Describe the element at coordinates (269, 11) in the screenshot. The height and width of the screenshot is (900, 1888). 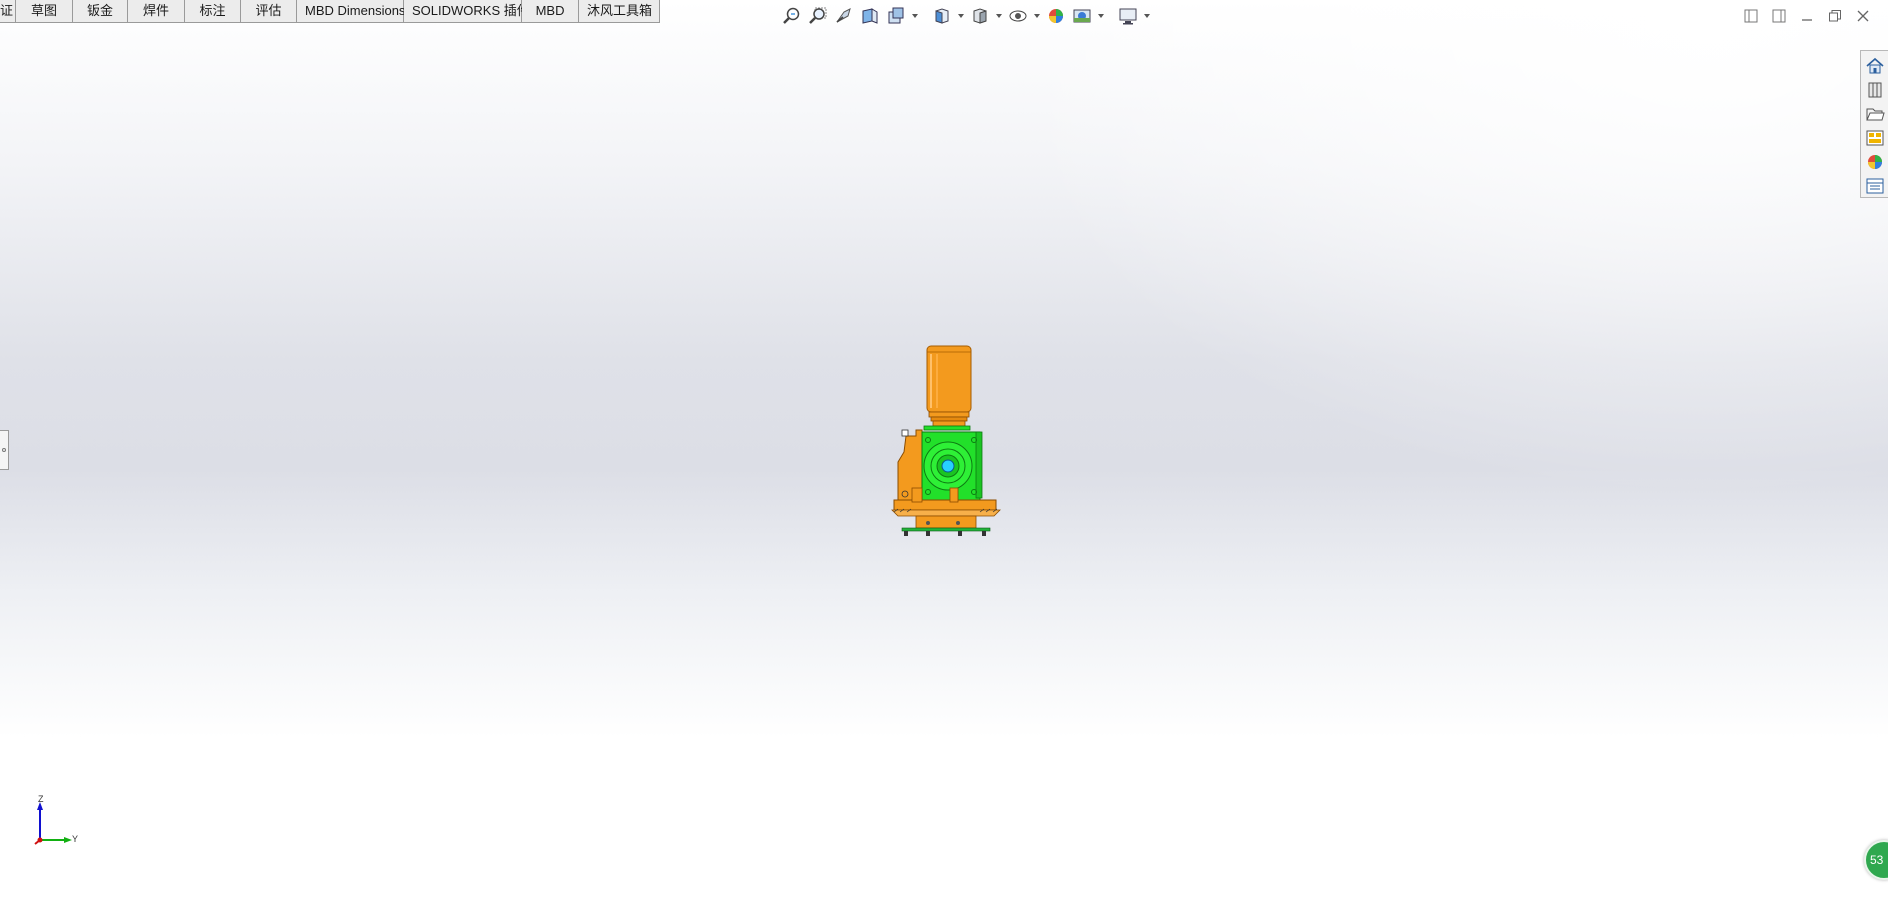
I see `tab-evaluate: 评估` at that location.